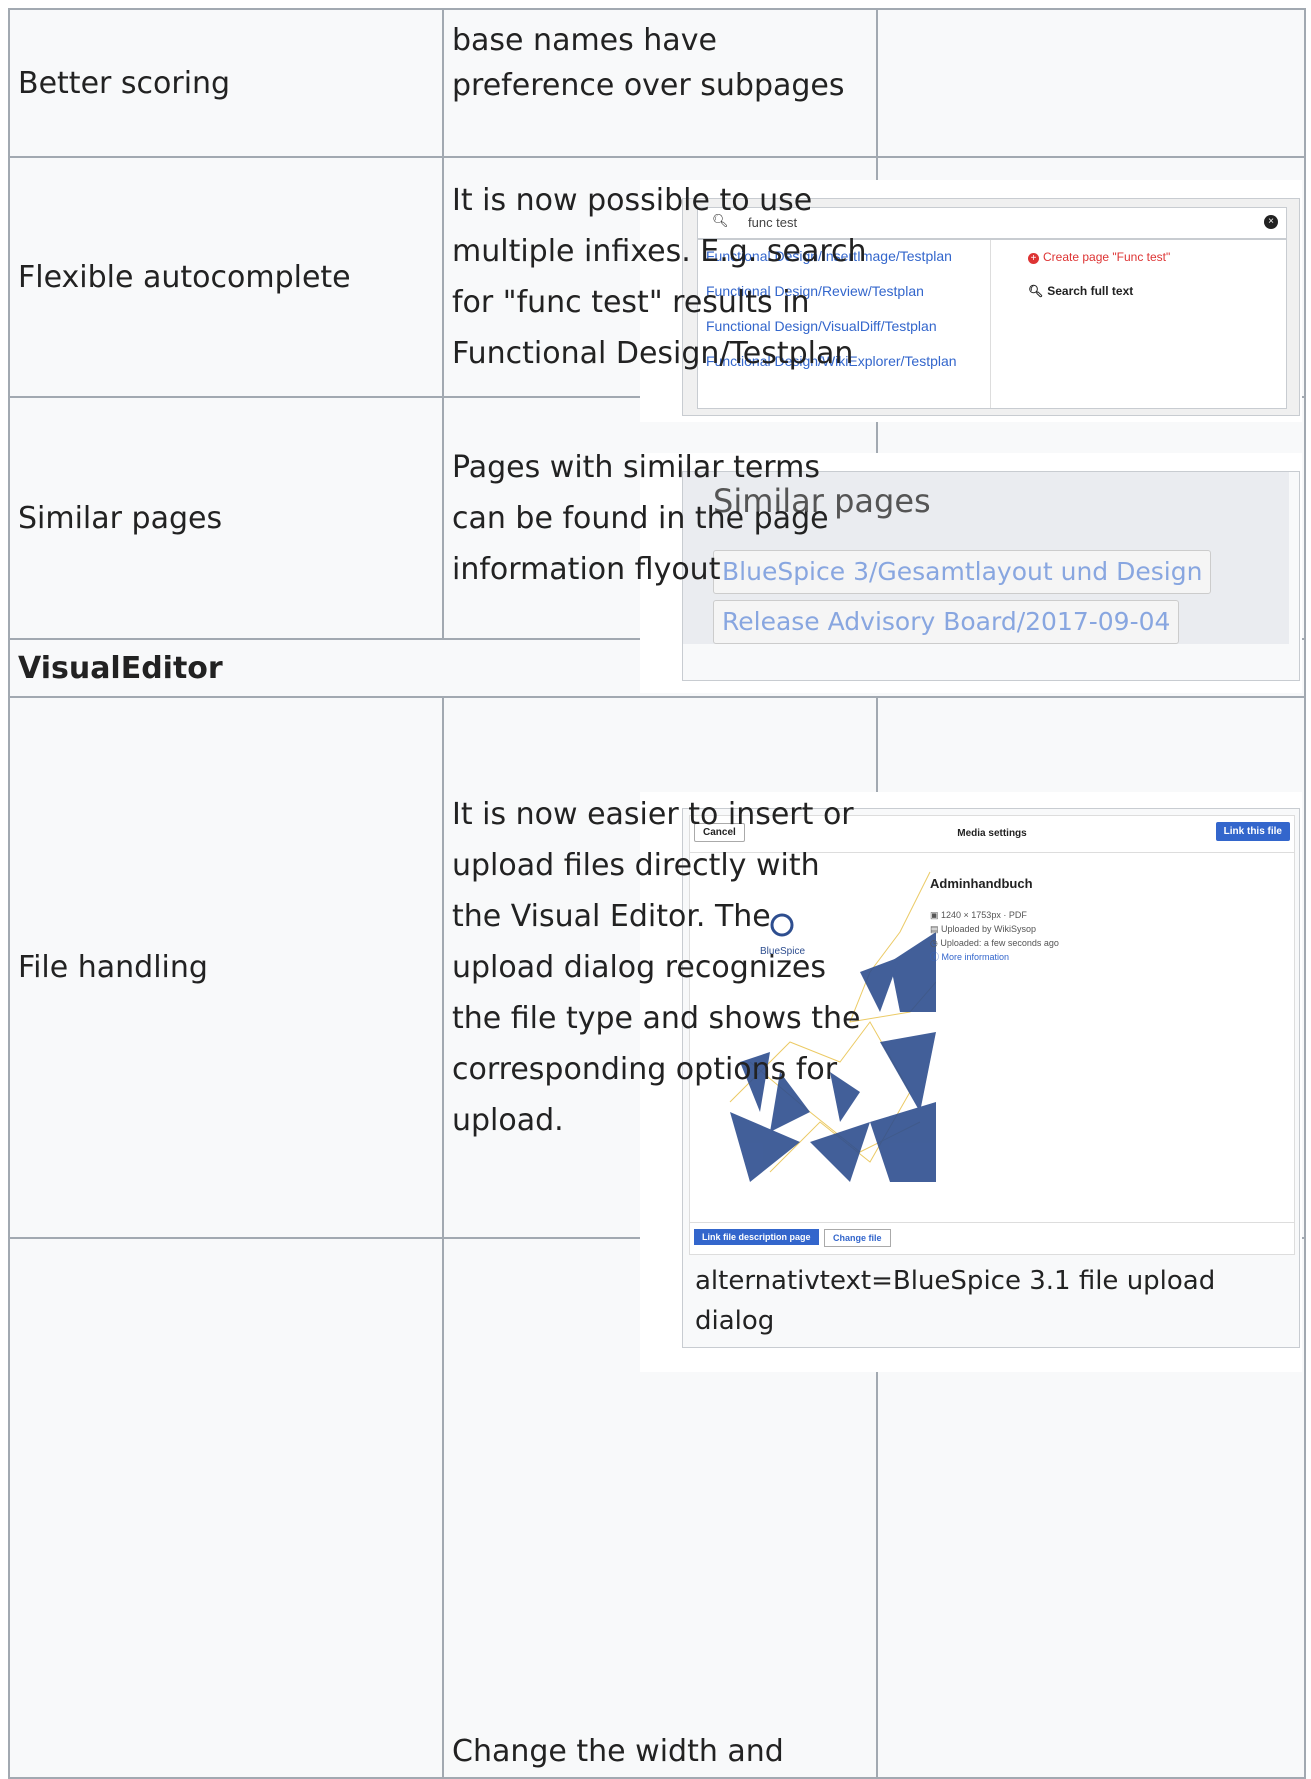  I want to click on feature-cell: Better scoring, so click(226, 83).